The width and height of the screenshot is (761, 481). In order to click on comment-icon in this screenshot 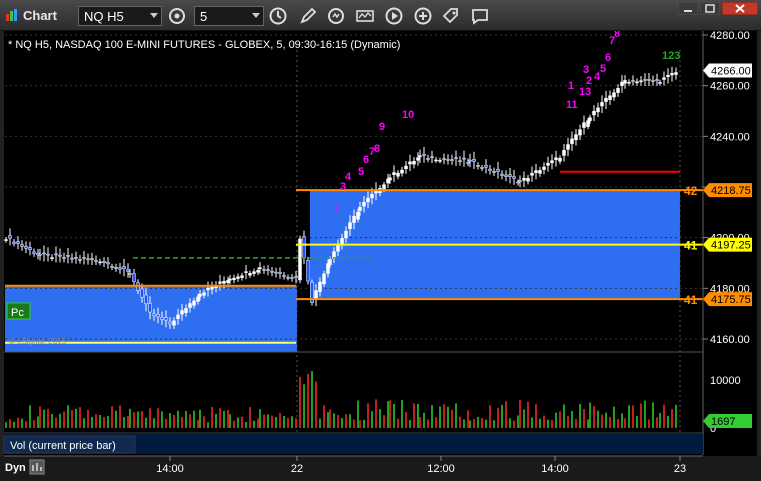, I will do `click(480, 16)`.